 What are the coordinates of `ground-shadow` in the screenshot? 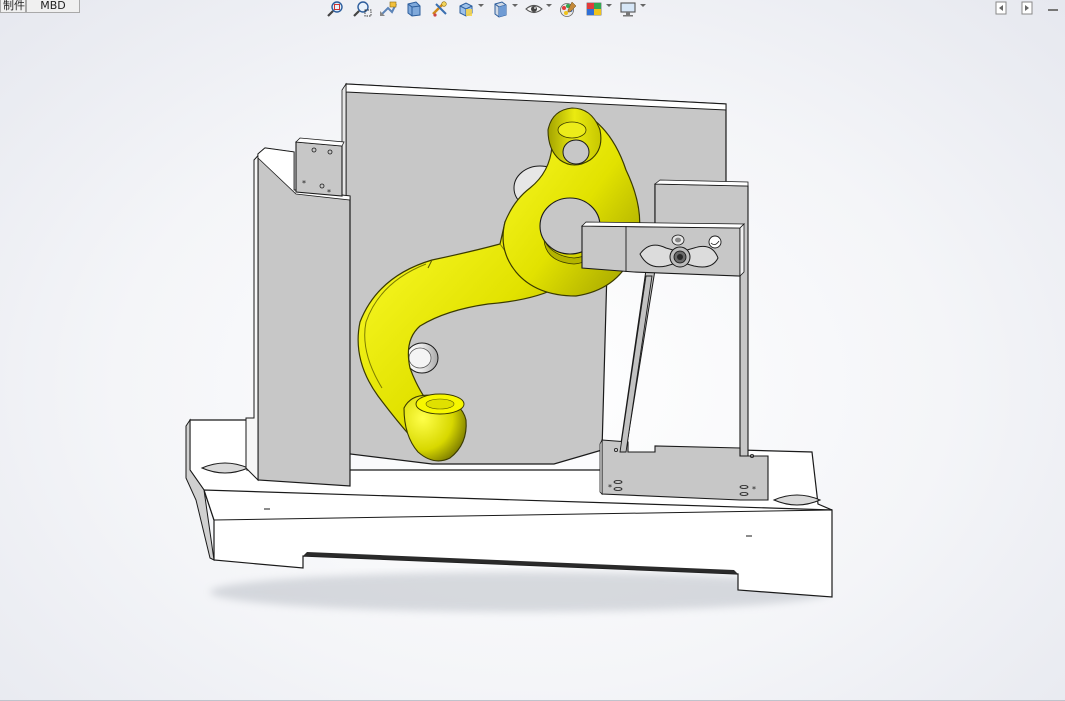 It's located at (520, 592).